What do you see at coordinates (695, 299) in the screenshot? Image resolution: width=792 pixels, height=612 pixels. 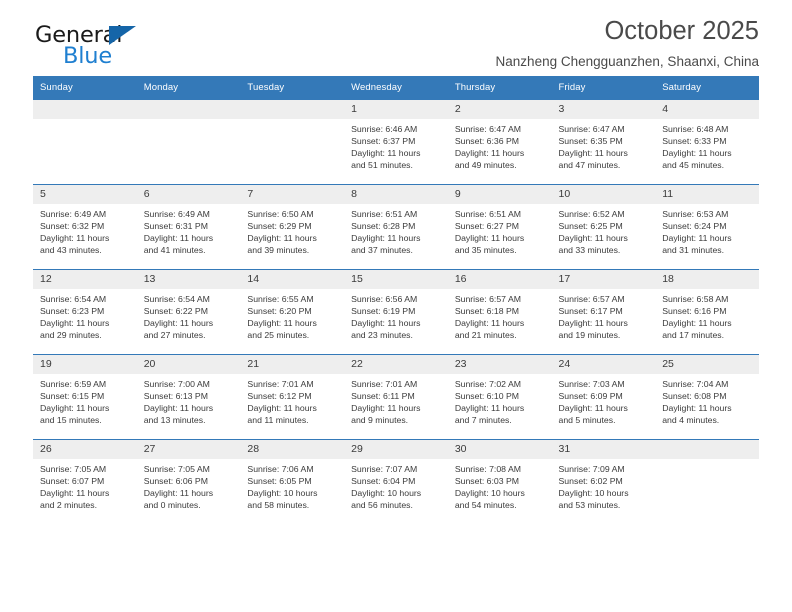 I see `sunrise-time: Sunrise: 6:58 AM` at bounding box center [695, 299].